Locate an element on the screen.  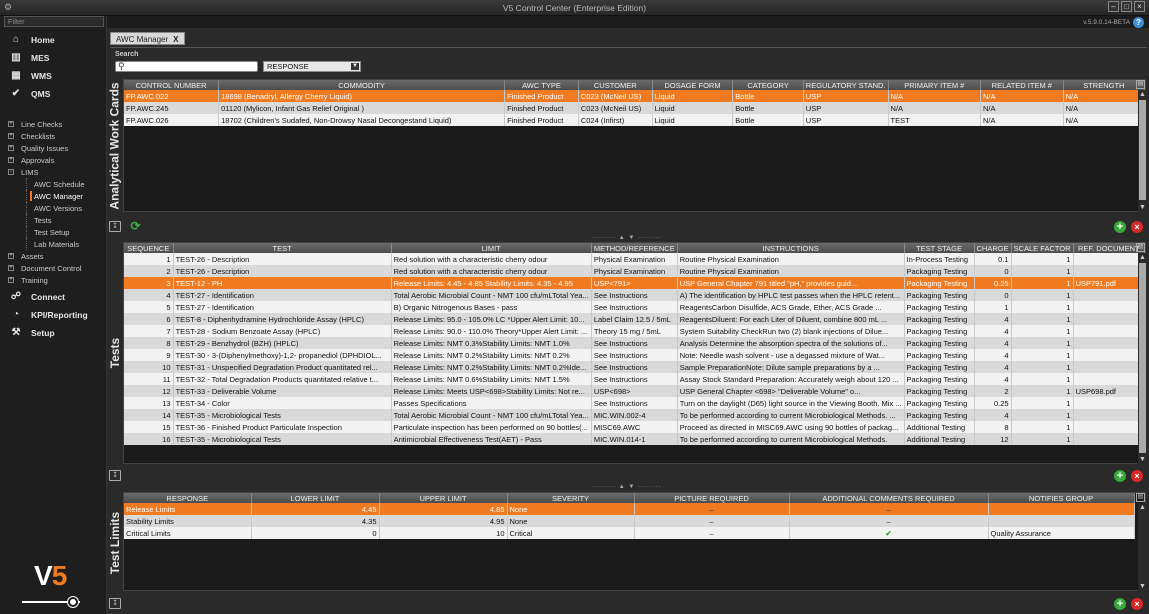
add-awc-button: + is located at coordinates (1120, 227).